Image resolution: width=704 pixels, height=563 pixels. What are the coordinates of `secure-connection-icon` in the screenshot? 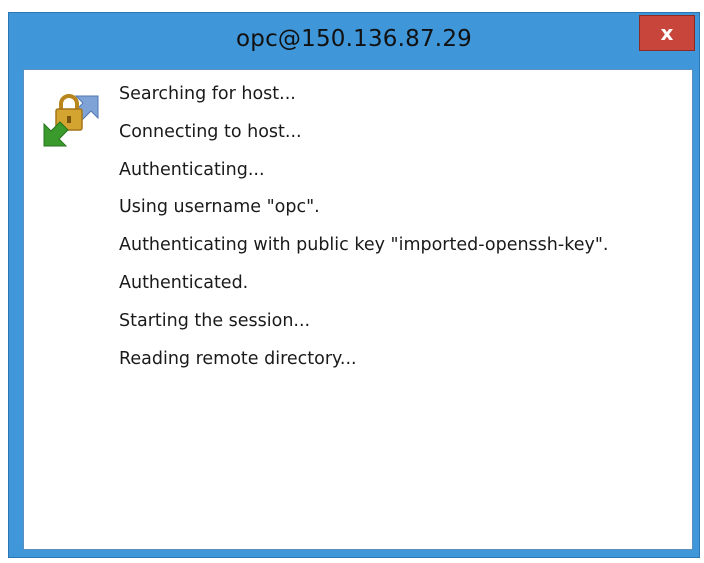 It's located at (71, 120).